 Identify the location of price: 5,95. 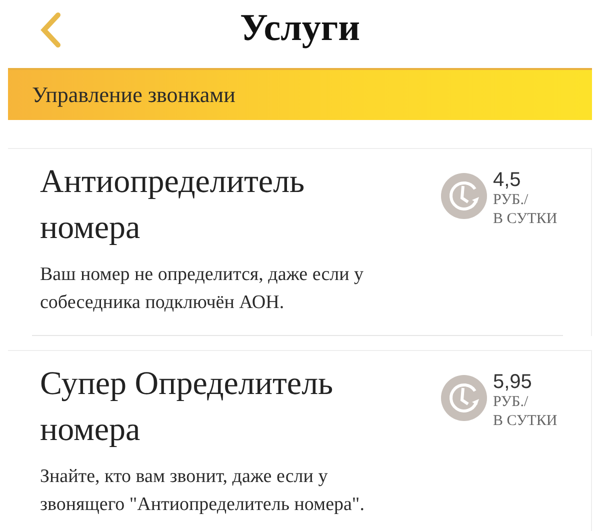
(512, 382).